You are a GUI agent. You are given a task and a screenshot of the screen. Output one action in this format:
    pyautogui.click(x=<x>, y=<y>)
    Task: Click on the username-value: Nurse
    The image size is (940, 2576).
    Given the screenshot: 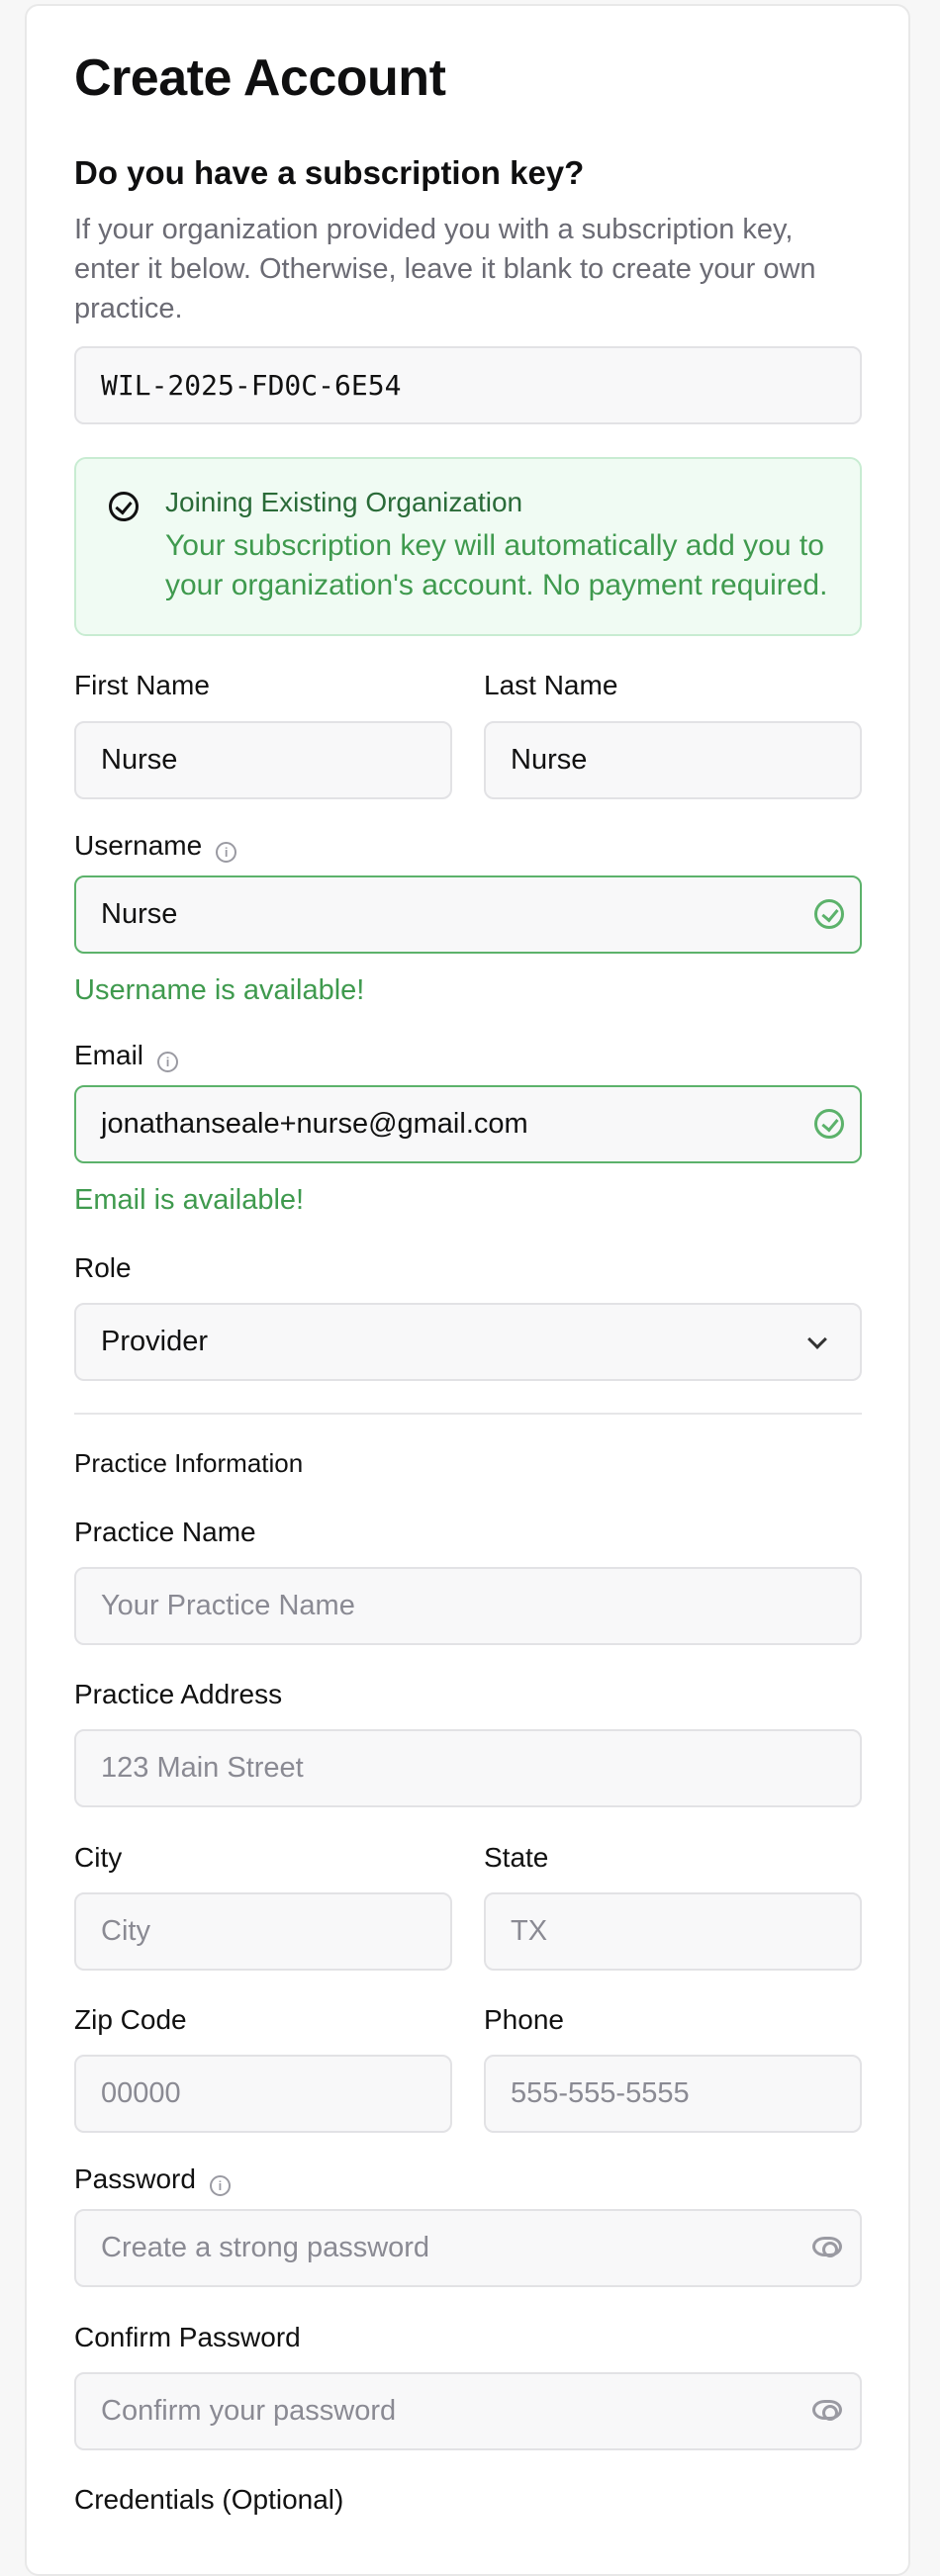 What is the action you would take?
    pyautogui.click(x=139, y=914)
    